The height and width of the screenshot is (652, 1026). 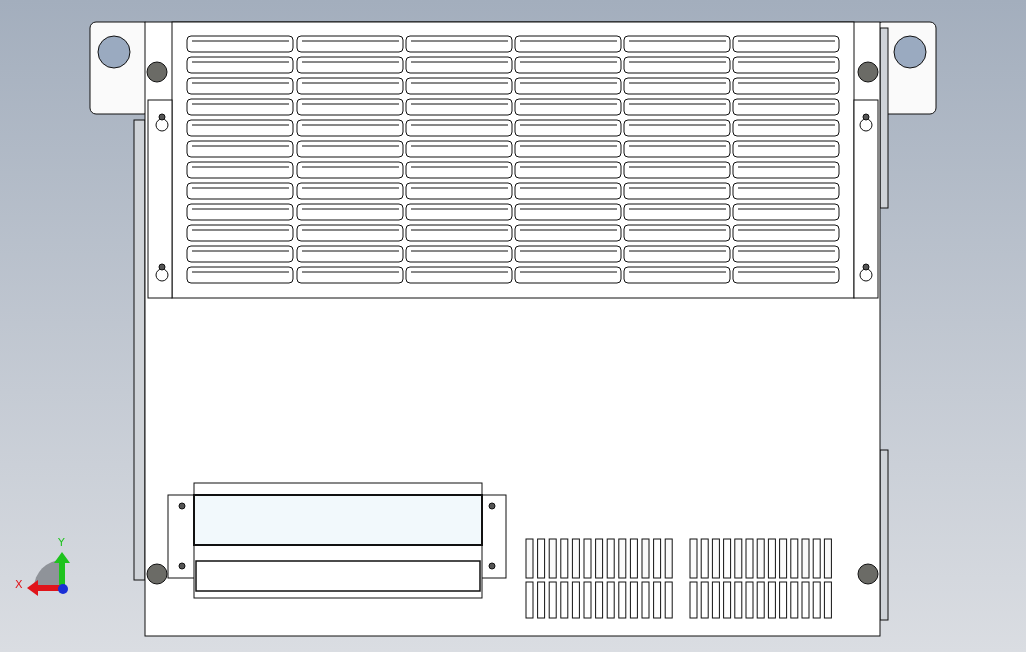 I want to click on axis-label: X, so click(x=19, y=584).